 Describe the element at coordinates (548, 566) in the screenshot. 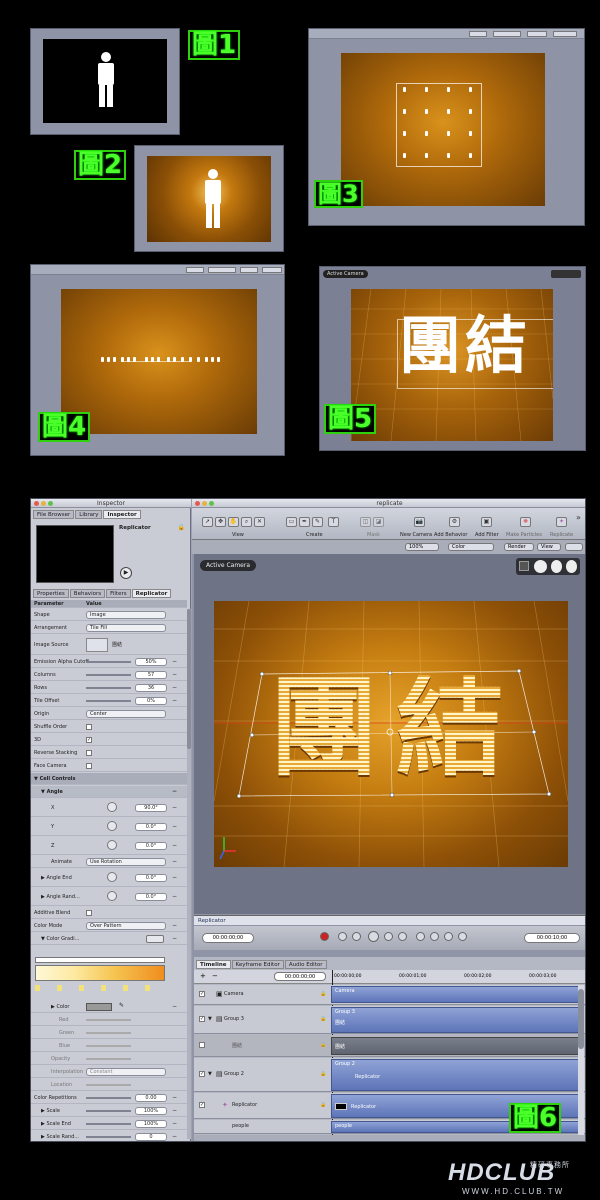

I see `camera-hud` at that location.